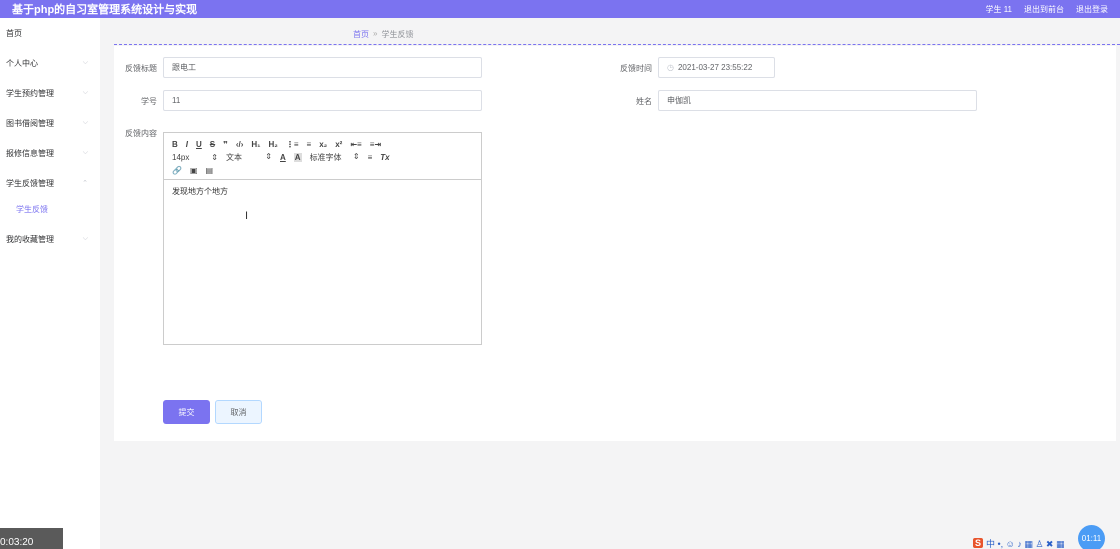  Describe the element at coordinates (998, 9) in the screenshot. I see `current-user: 学生 11` at that location.